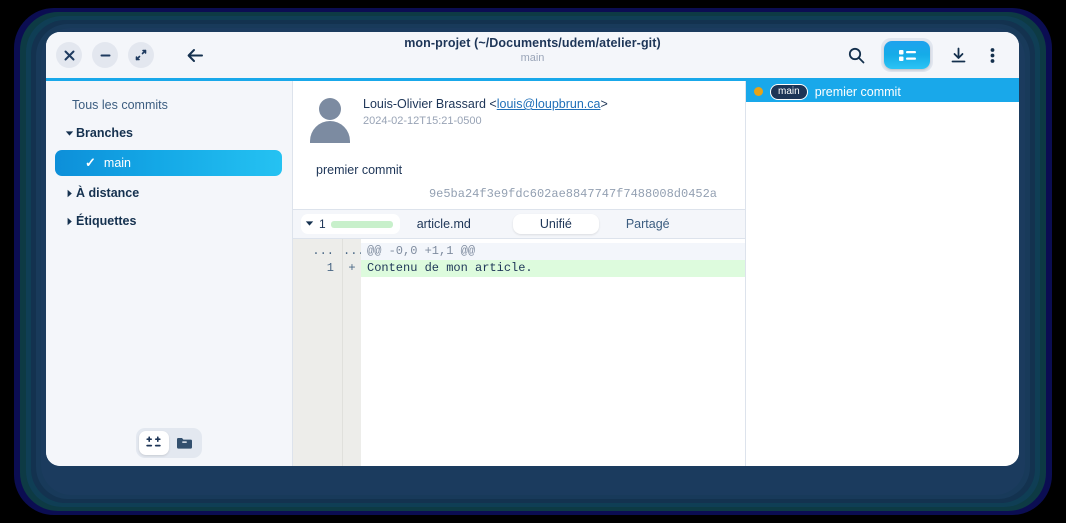 The image size is (1066, 523). I want to click on avatar, so click(330, 119).